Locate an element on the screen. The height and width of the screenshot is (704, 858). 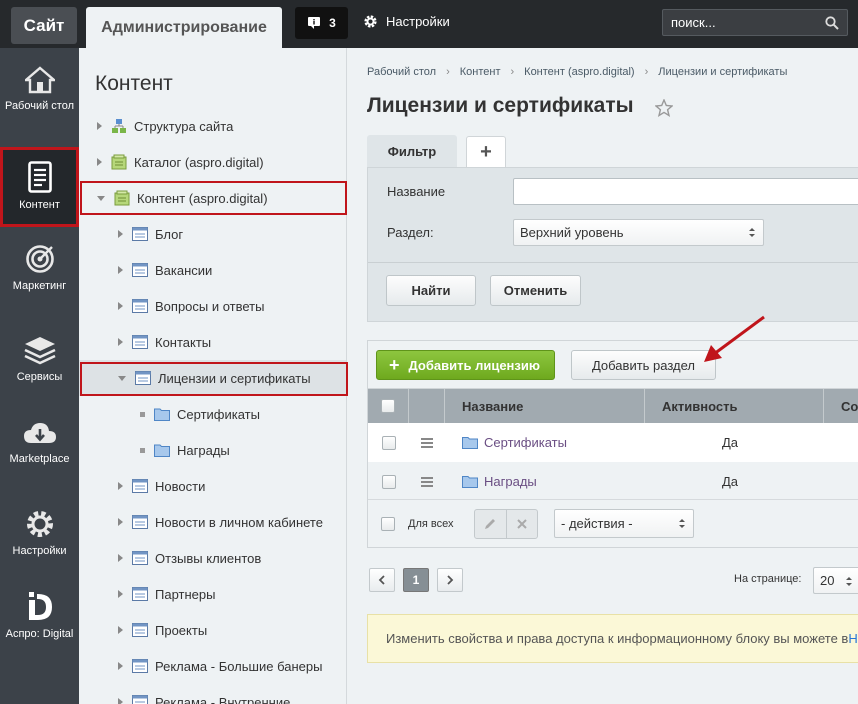
pencil-icon is located at coordinates (490, 524).